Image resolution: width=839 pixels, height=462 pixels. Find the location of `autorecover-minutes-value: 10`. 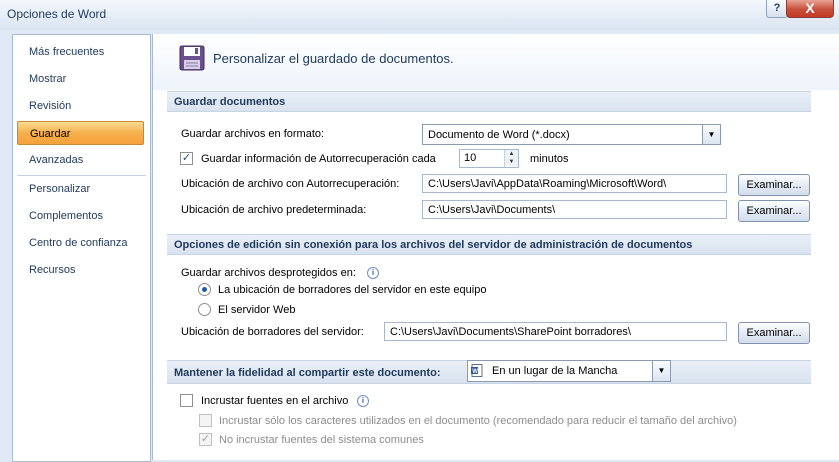

autorecover-minutes-value: 10 is located at coordinates (470, 158).